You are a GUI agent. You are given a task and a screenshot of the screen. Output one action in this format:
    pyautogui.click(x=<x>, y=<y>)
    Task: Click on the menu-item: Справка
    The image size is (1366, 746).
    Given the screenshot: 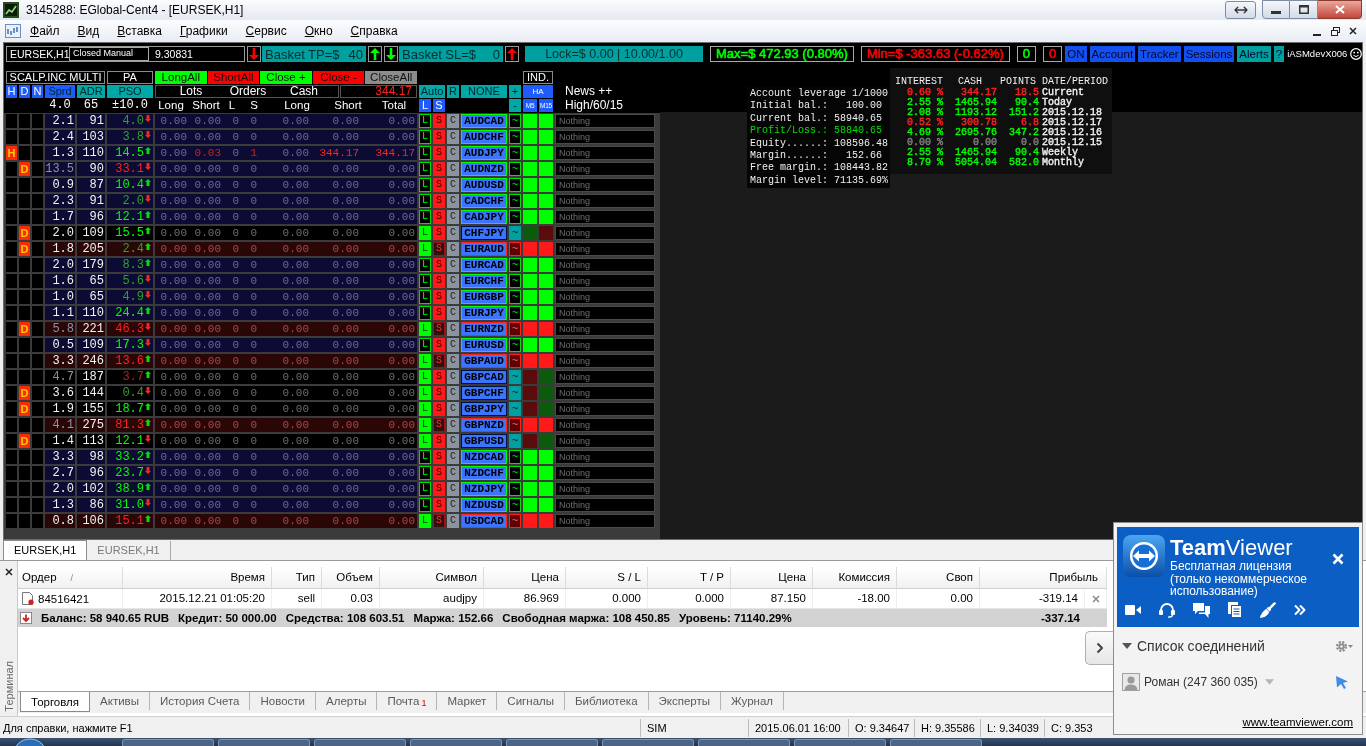 What is the action you would take?
    pyautogui.click(x=374, y=31)
    